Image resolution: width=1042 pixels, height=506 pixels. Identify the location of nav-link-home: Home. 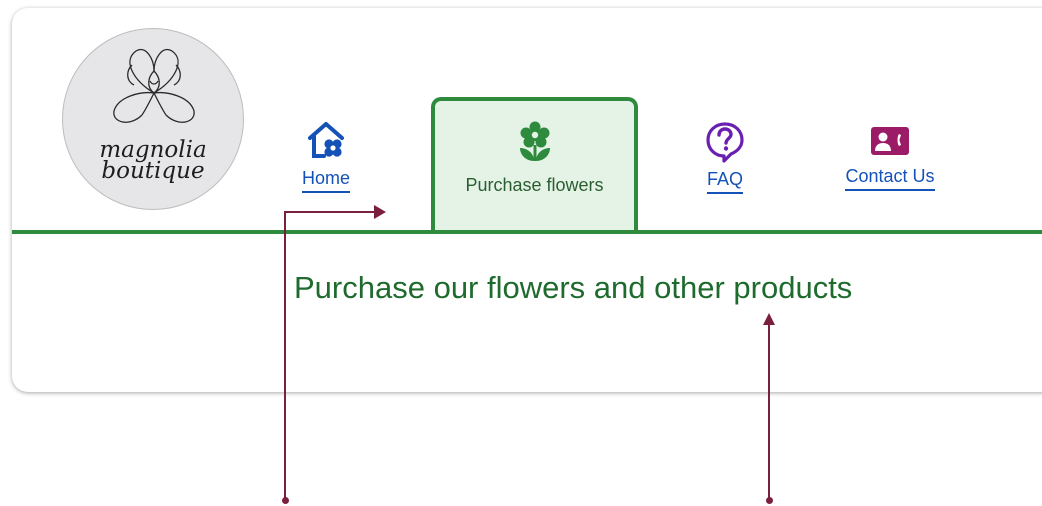
(325, 180).